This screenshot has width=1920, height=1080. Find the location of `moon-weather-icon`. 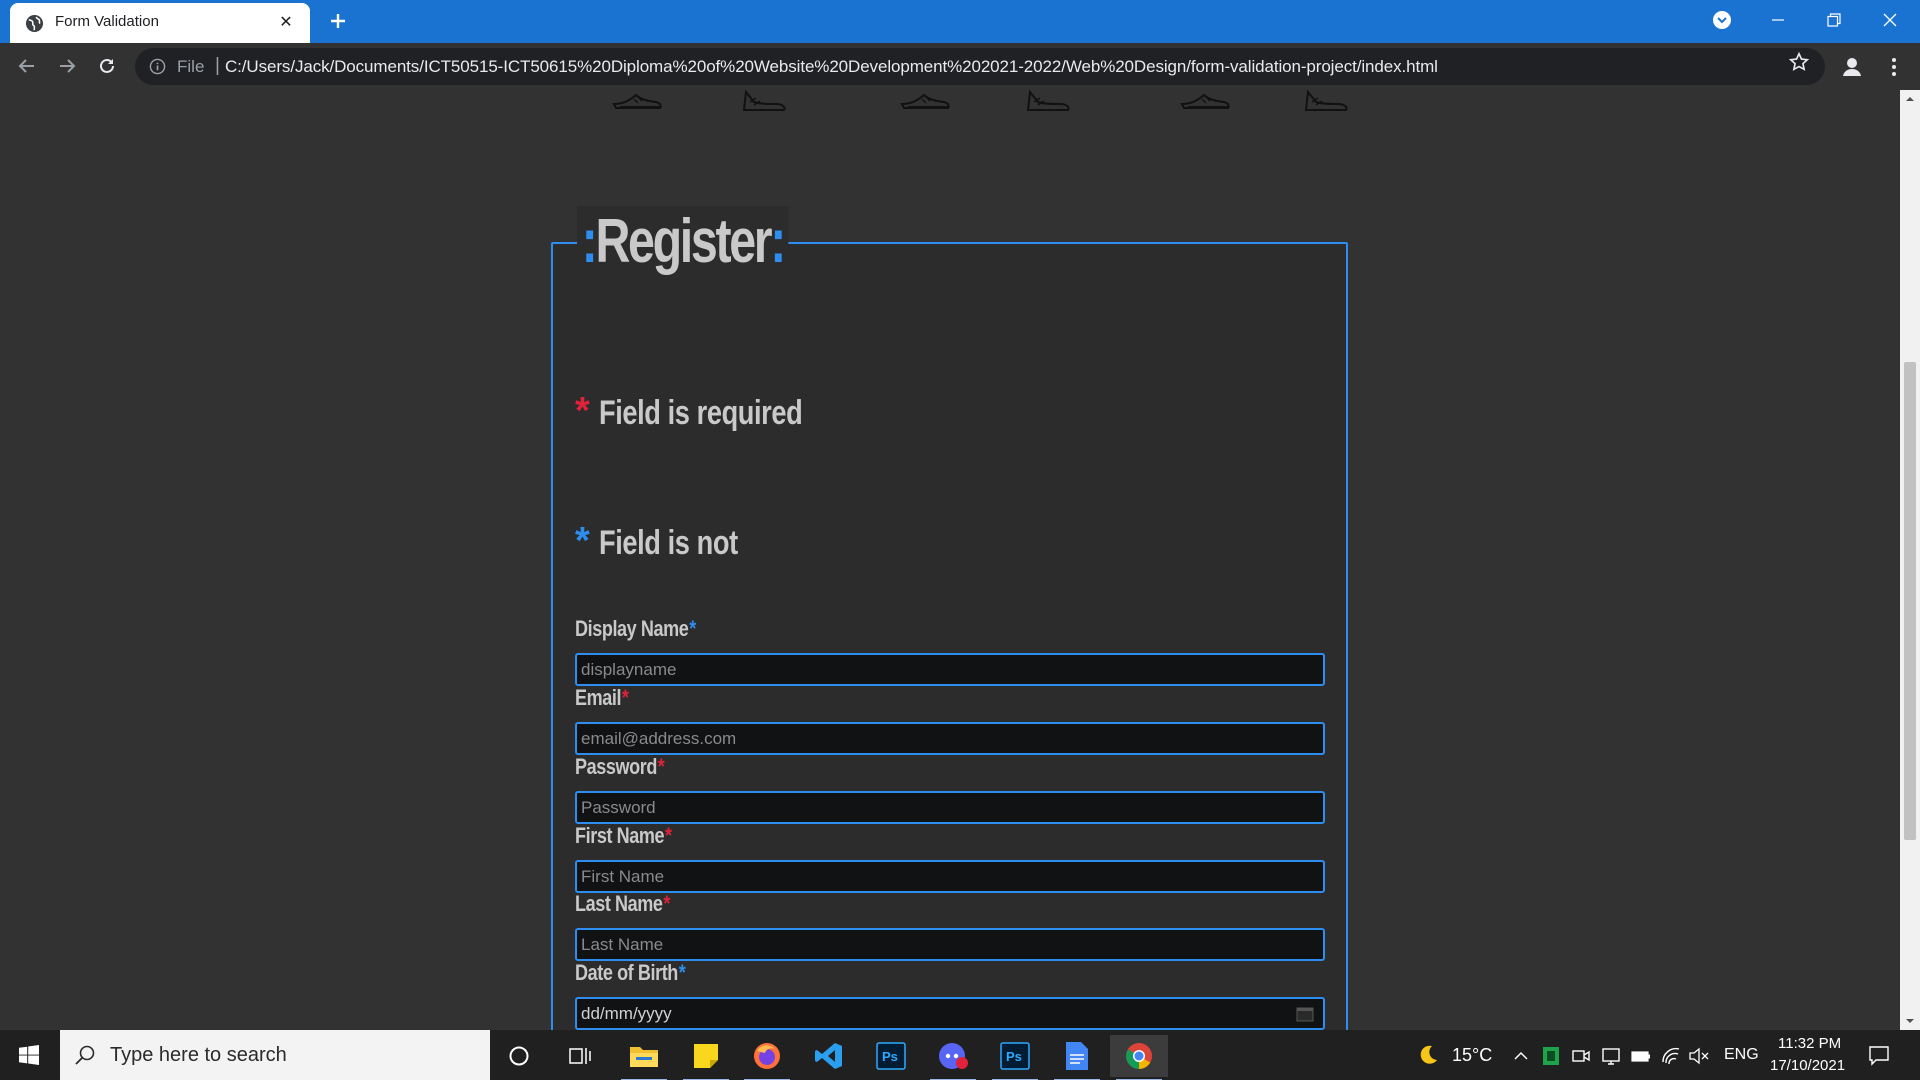

moon-weather-icon is located at coordinates (1427, 1054).